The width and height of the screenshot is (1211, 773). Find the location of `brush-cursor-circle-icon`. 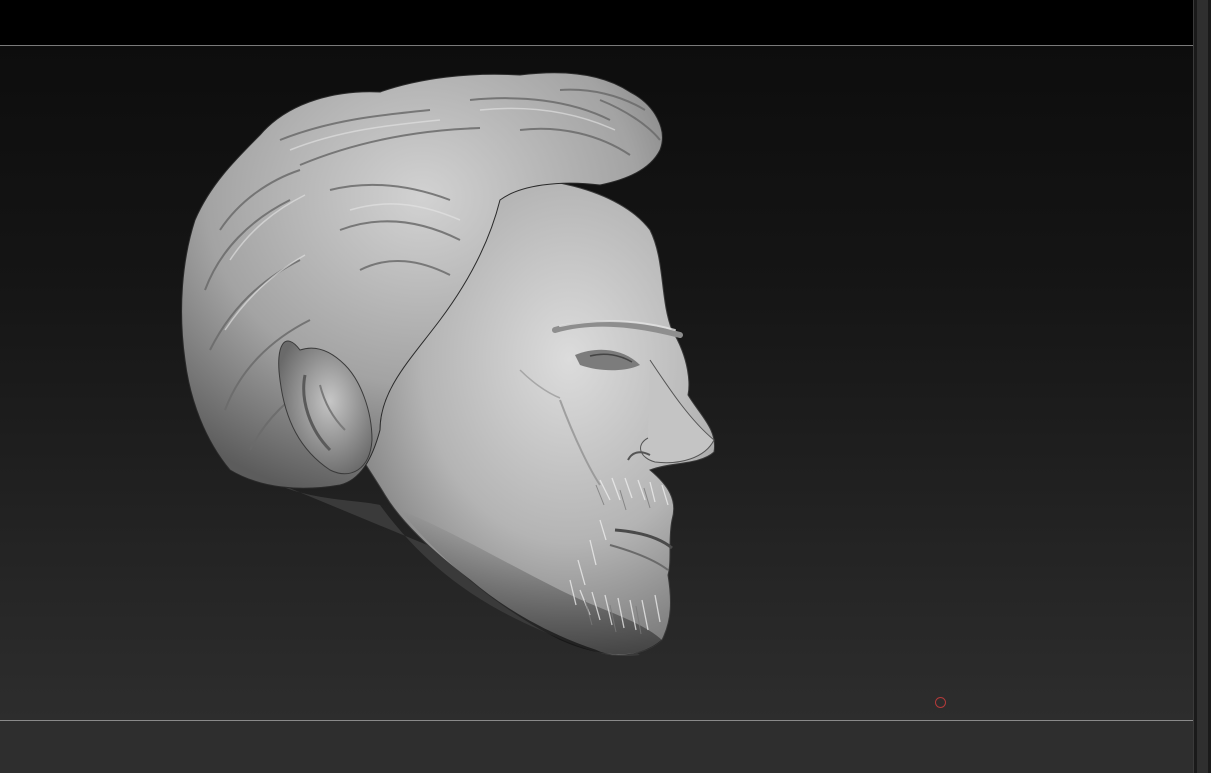

brush-cursor-circle-icon is located at coordinates (940, 702).